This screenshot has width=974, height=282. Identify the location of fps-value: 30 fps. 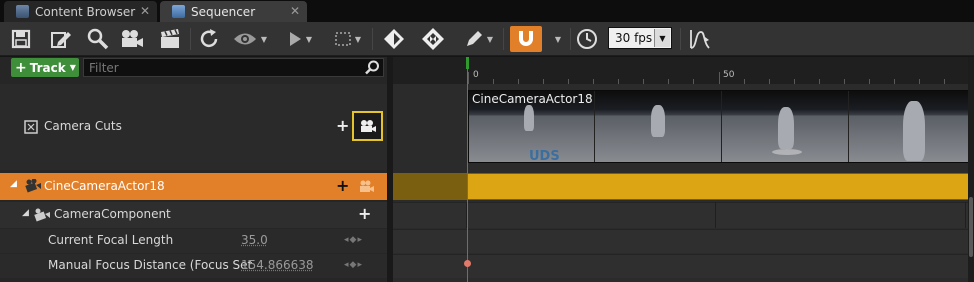
(634, 38).